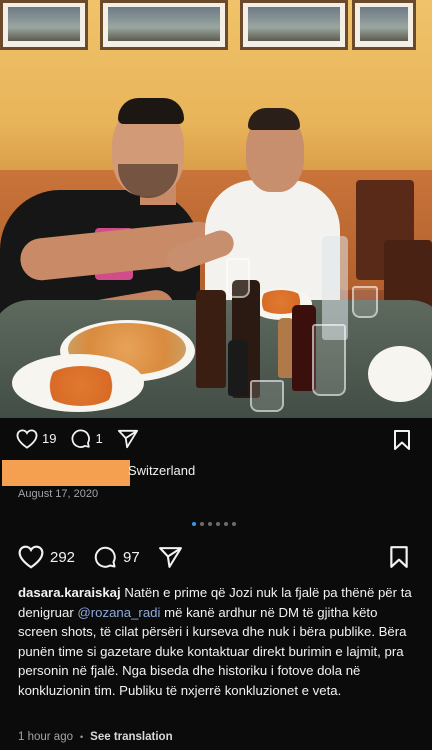  I want to click on post2-action-bar: 292 97, so click(100, 557).